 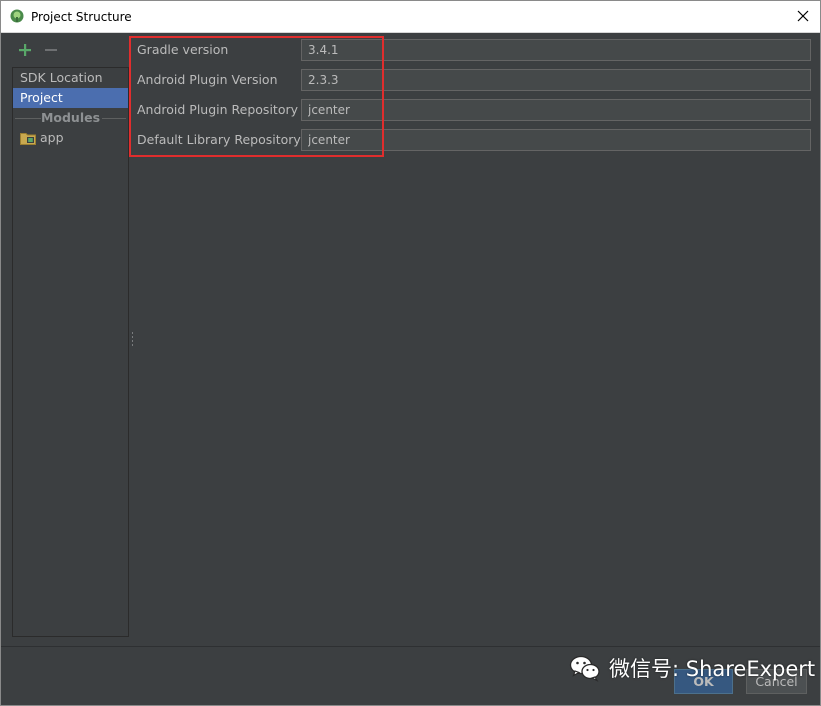 I want to click on close-button, so click(x=803, y=16).